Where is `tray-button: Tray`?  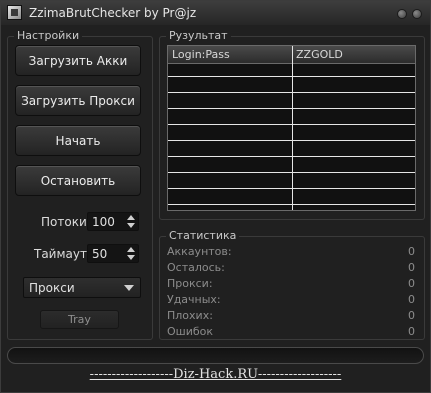 tray-button: Tray is located at coordinates (79, 319).